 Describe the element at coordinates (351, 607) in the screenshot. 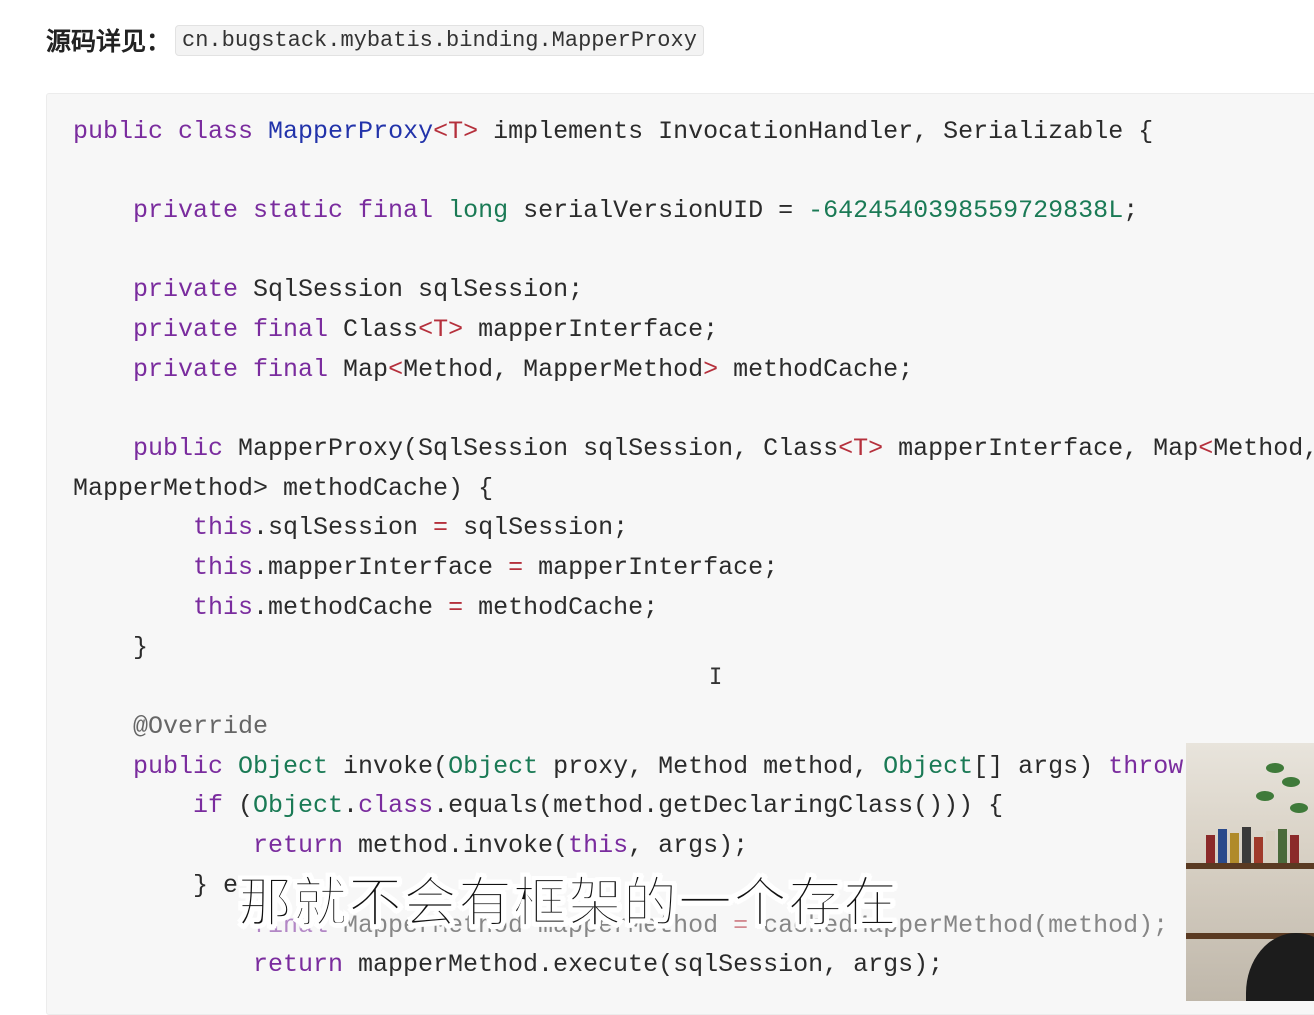

I see `code-token: .methodCache` at that location.